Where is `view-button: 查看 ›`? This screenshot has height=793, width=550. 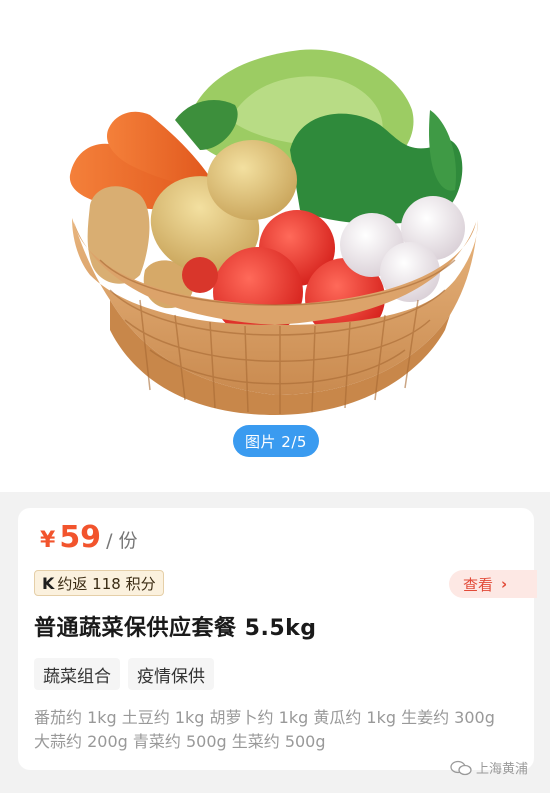 view-button: 查看 › is located at coordinates (493, 584).